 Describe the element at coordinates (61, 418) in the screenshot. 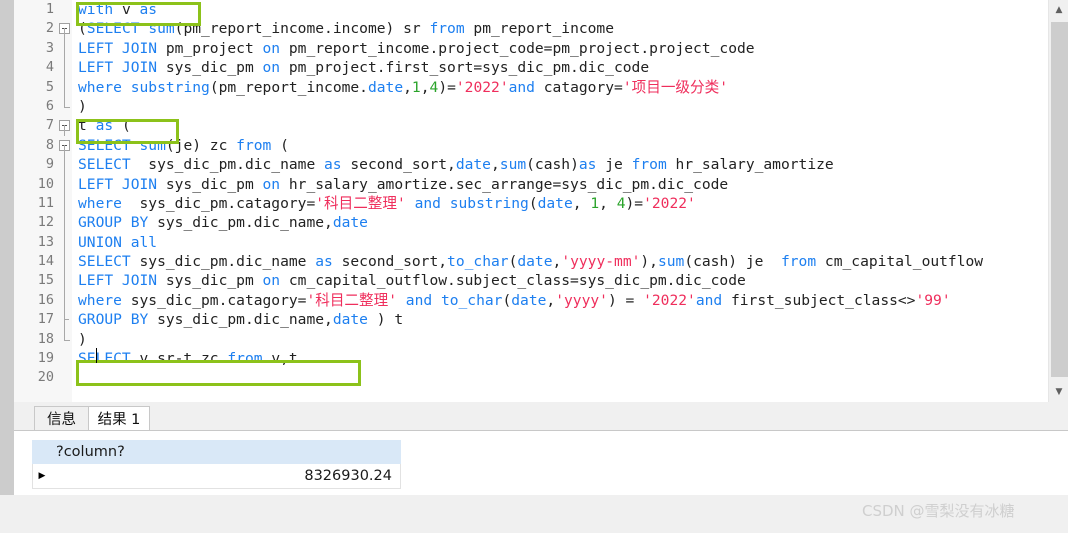

I see `tab-info: 信息` at that location.